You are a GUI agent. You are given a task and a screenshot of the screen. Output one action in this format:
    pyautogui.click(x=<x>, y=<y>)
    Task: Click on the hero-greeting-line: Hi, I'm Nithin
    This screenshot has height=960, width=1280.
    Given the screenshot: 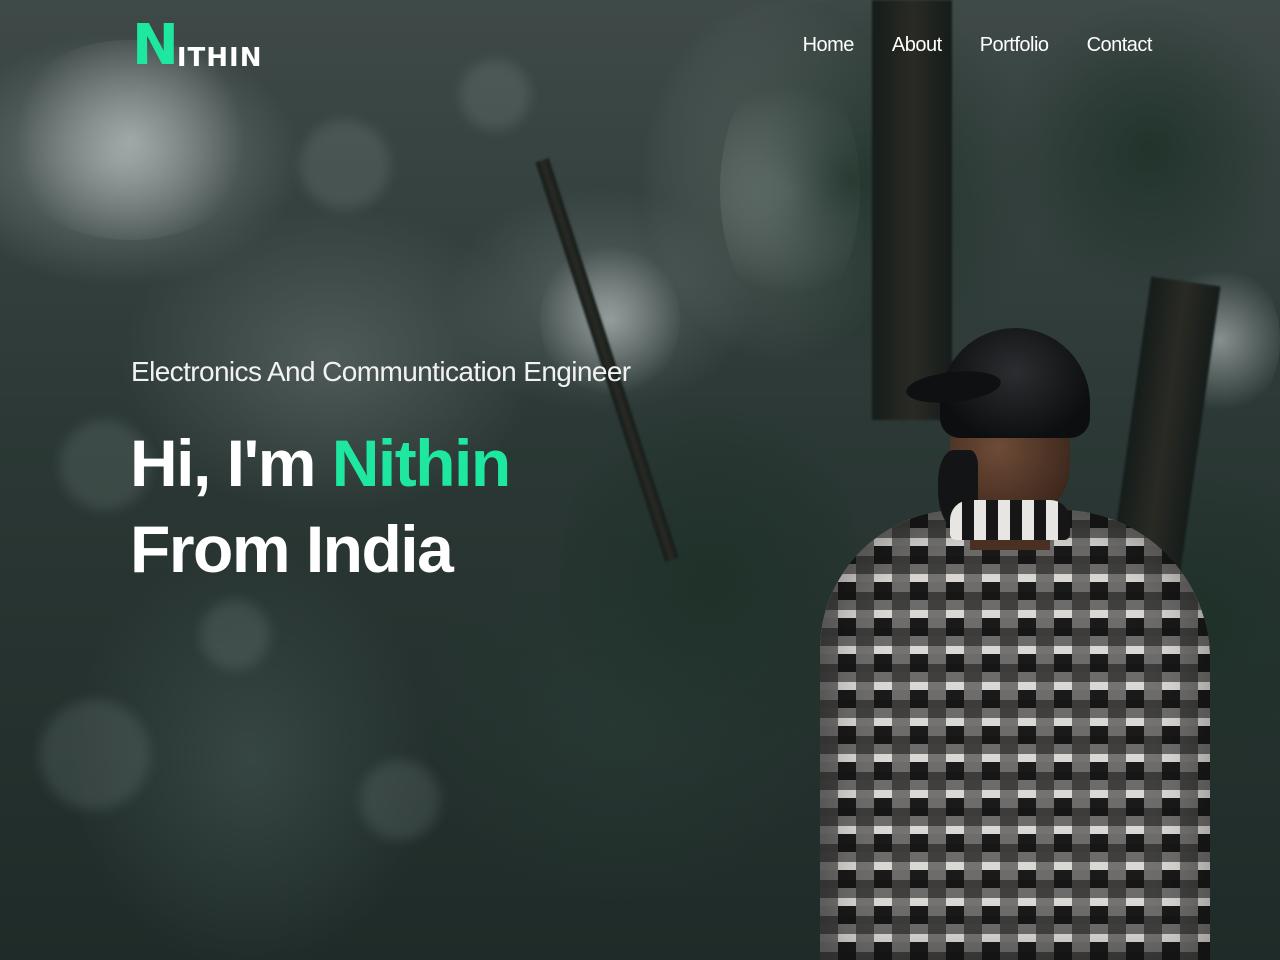 What is the action you would take?
    pyautogui.click(x=320, y=463)
    